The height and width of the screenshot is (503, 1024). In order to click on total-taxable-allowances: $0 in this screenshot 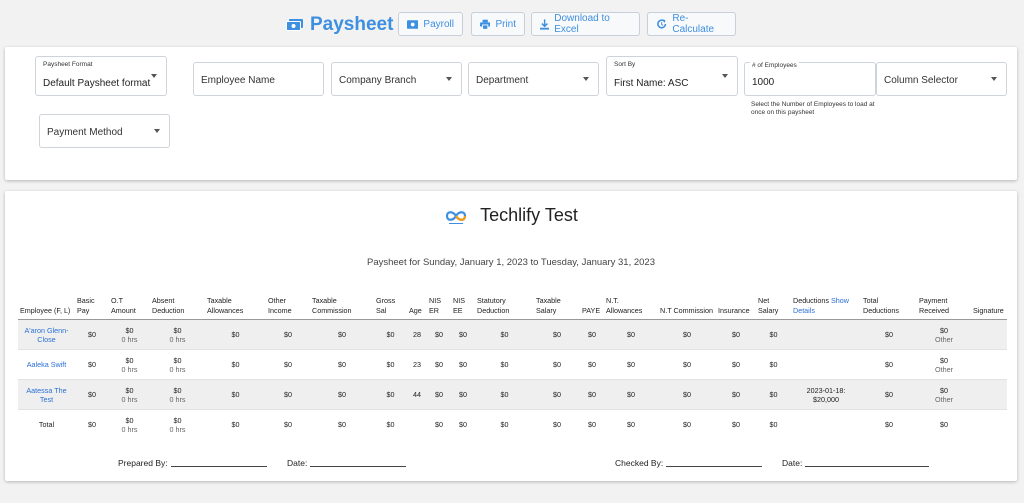, I will do `click(235, 425)`.